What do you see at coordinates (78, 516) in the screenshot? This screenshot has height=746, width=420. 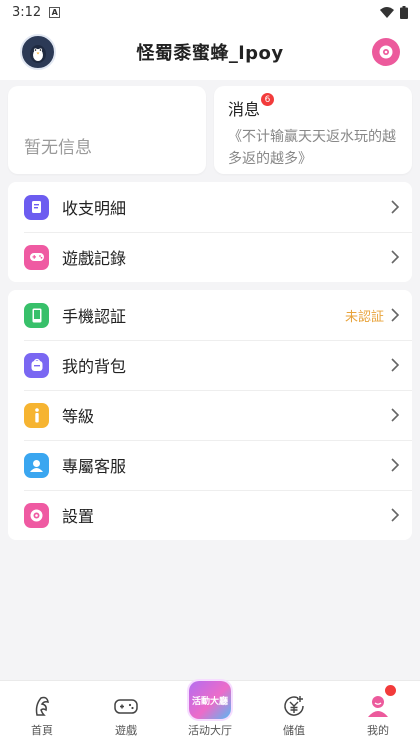 I see `menu-item-label: 設置` at bounding box center [78, 516].